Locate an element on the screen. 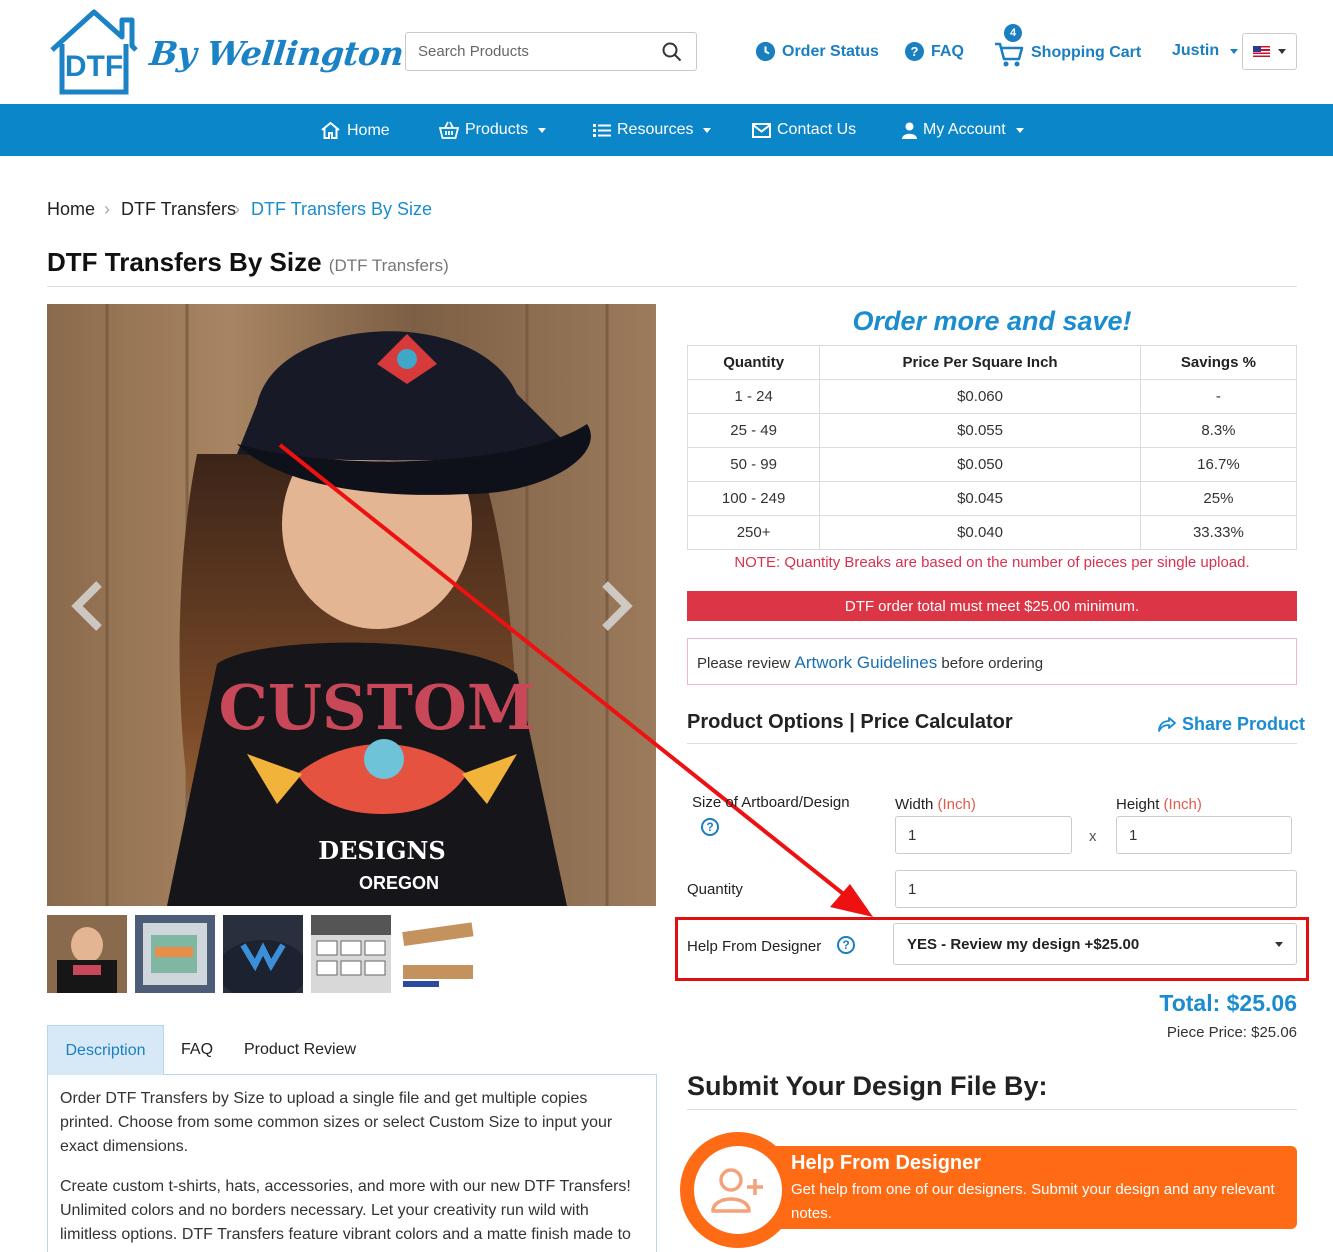 The width and height of the screenshot is (1333, 1252). table-cell: 100 - 249 is located at coordinates (753, 498).